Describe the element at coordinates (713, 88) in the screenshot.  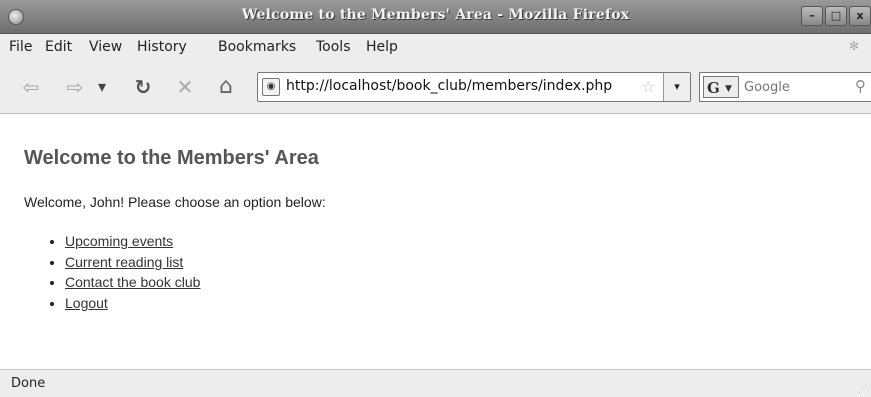
I see `google-engine-icon: G` at that location.